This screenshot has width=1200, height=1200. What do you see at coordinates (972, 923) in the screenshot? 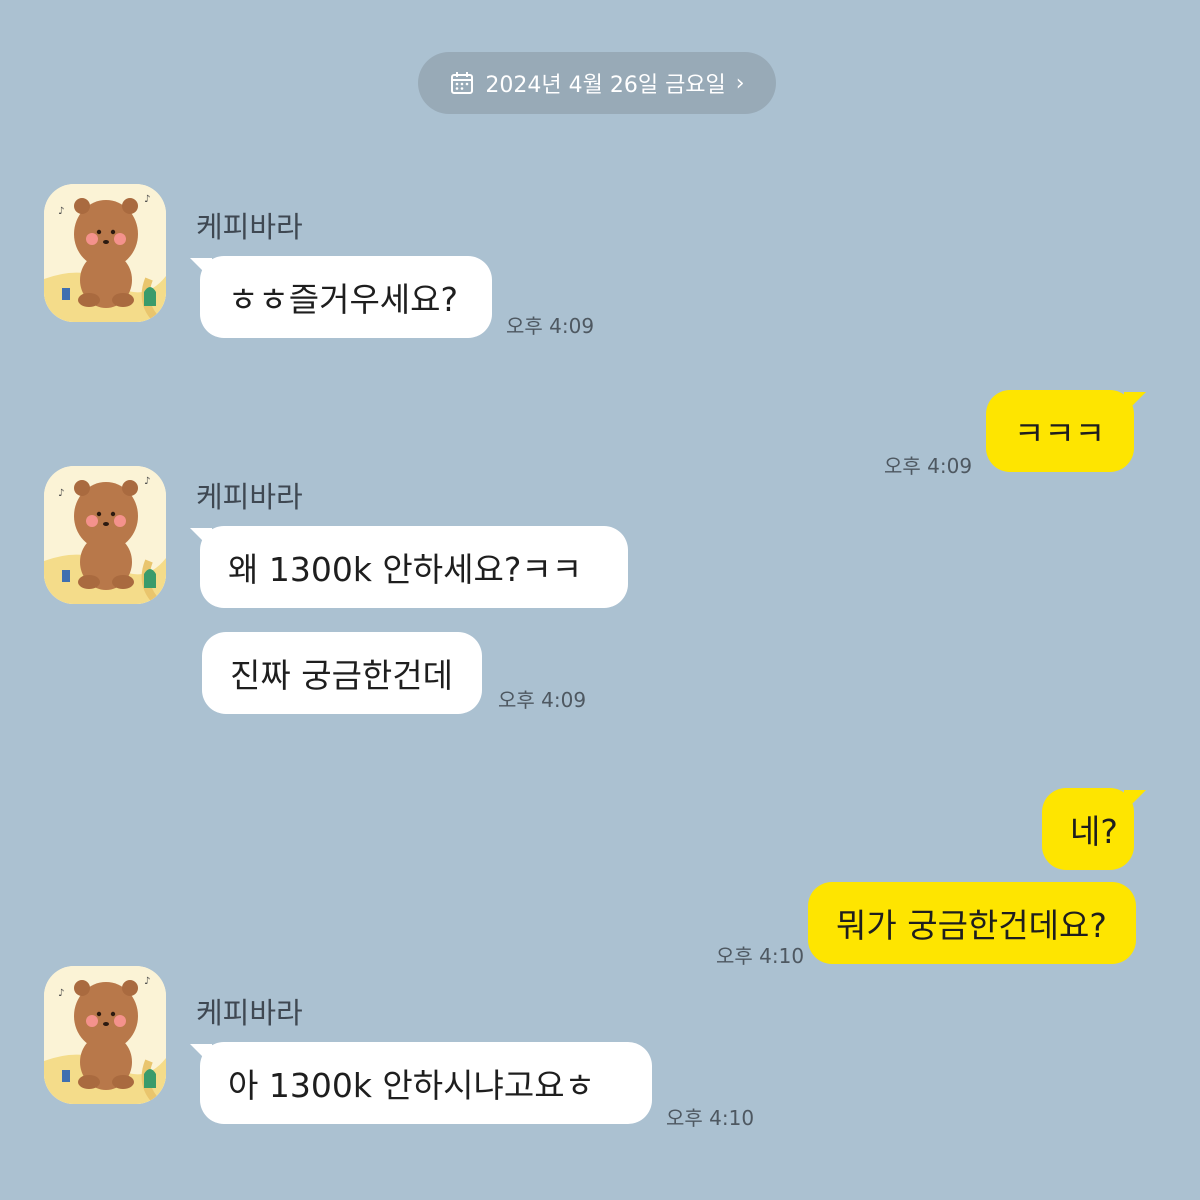
I see `message-bubble-outgoing: 뭐가 궁금한건데요?` at bounding box center [972, 923].